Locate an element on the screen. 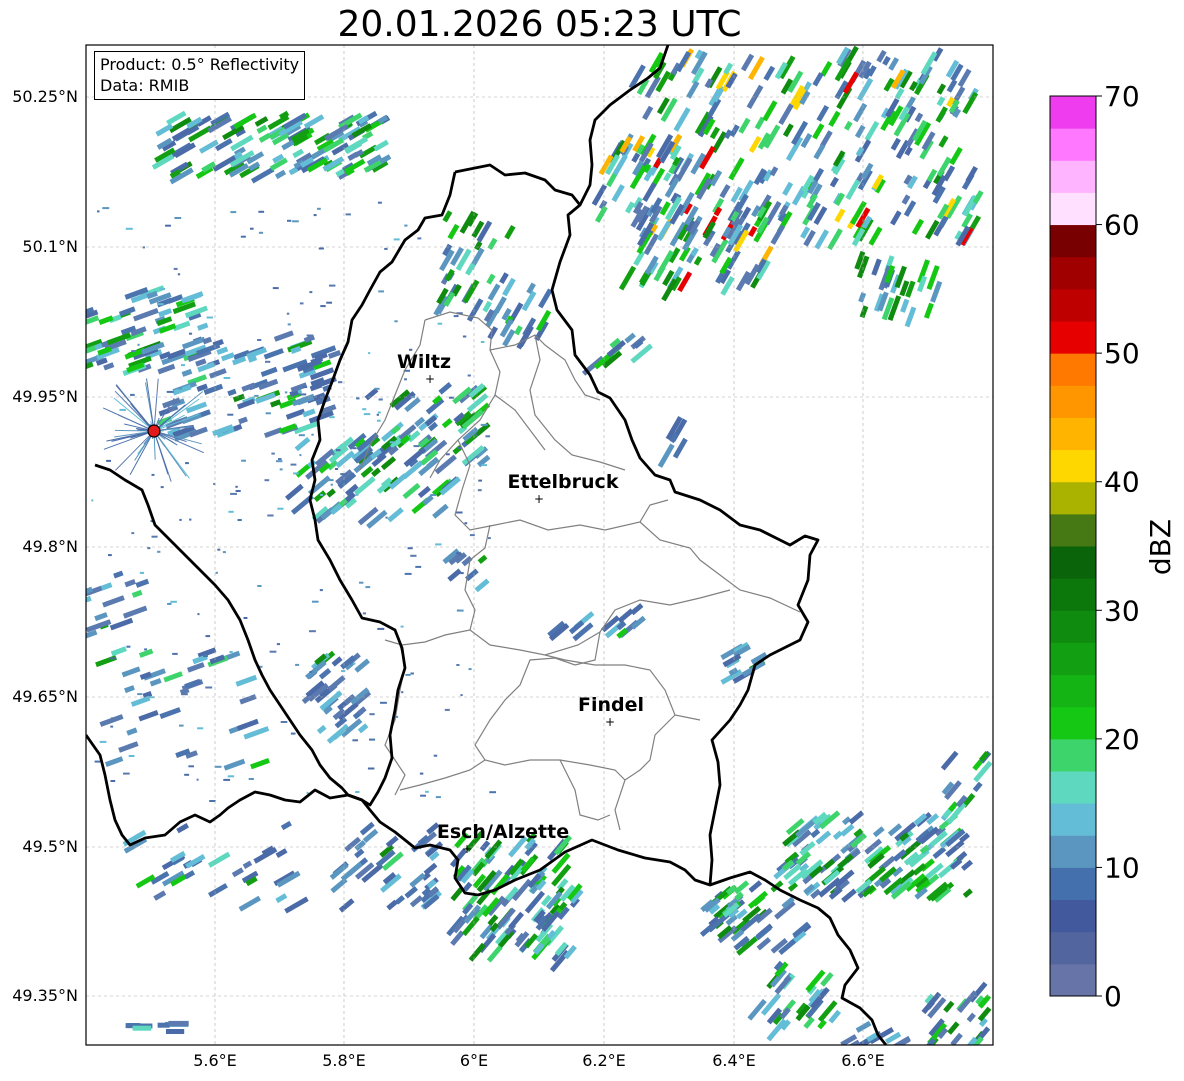 The image size is (1184, 1081). lat-label: 49.95°N is located at coordinates (45, 396).